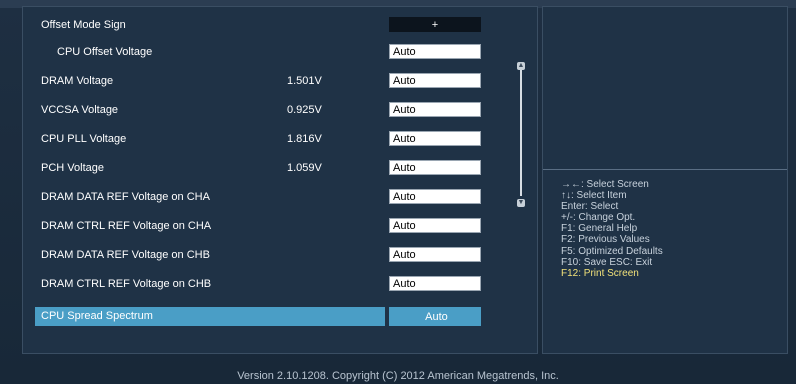 The width and height of the screenshot is (796, 384). I want to click on help-line: F1: General Help, so click(599, 229).